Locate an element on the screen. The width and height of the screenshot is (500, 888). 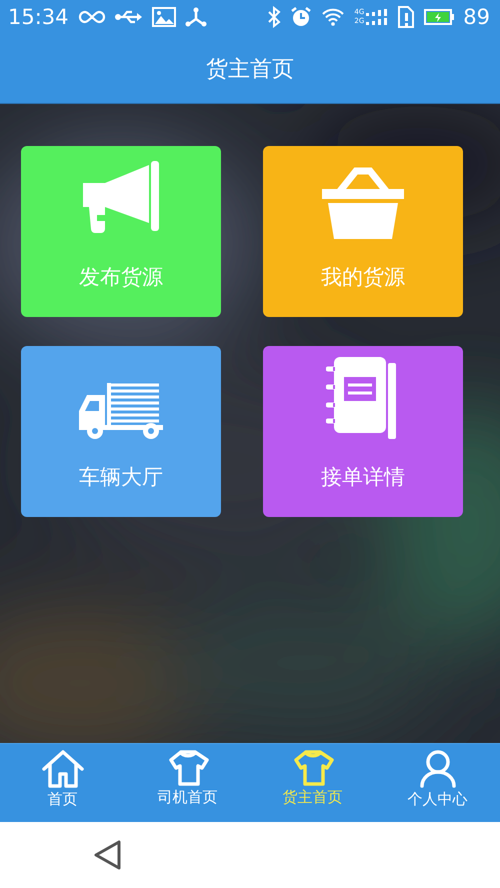
alarm-clock-icon is located at coordinates (301, 17).